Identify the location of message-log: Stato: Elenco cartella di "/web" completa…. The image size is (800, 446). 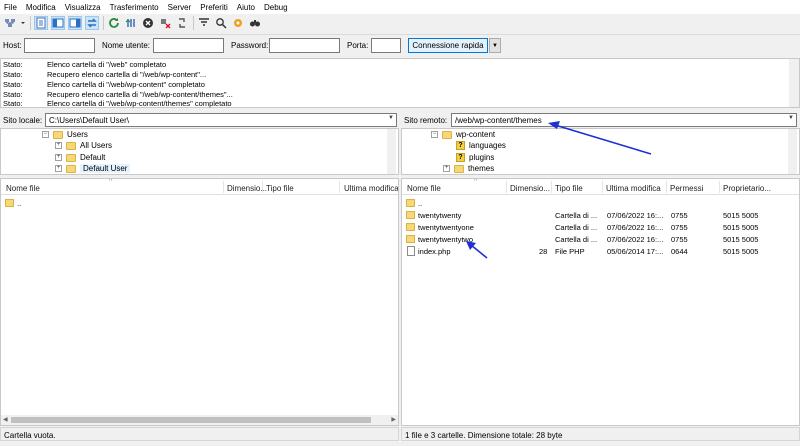
(400, 83).